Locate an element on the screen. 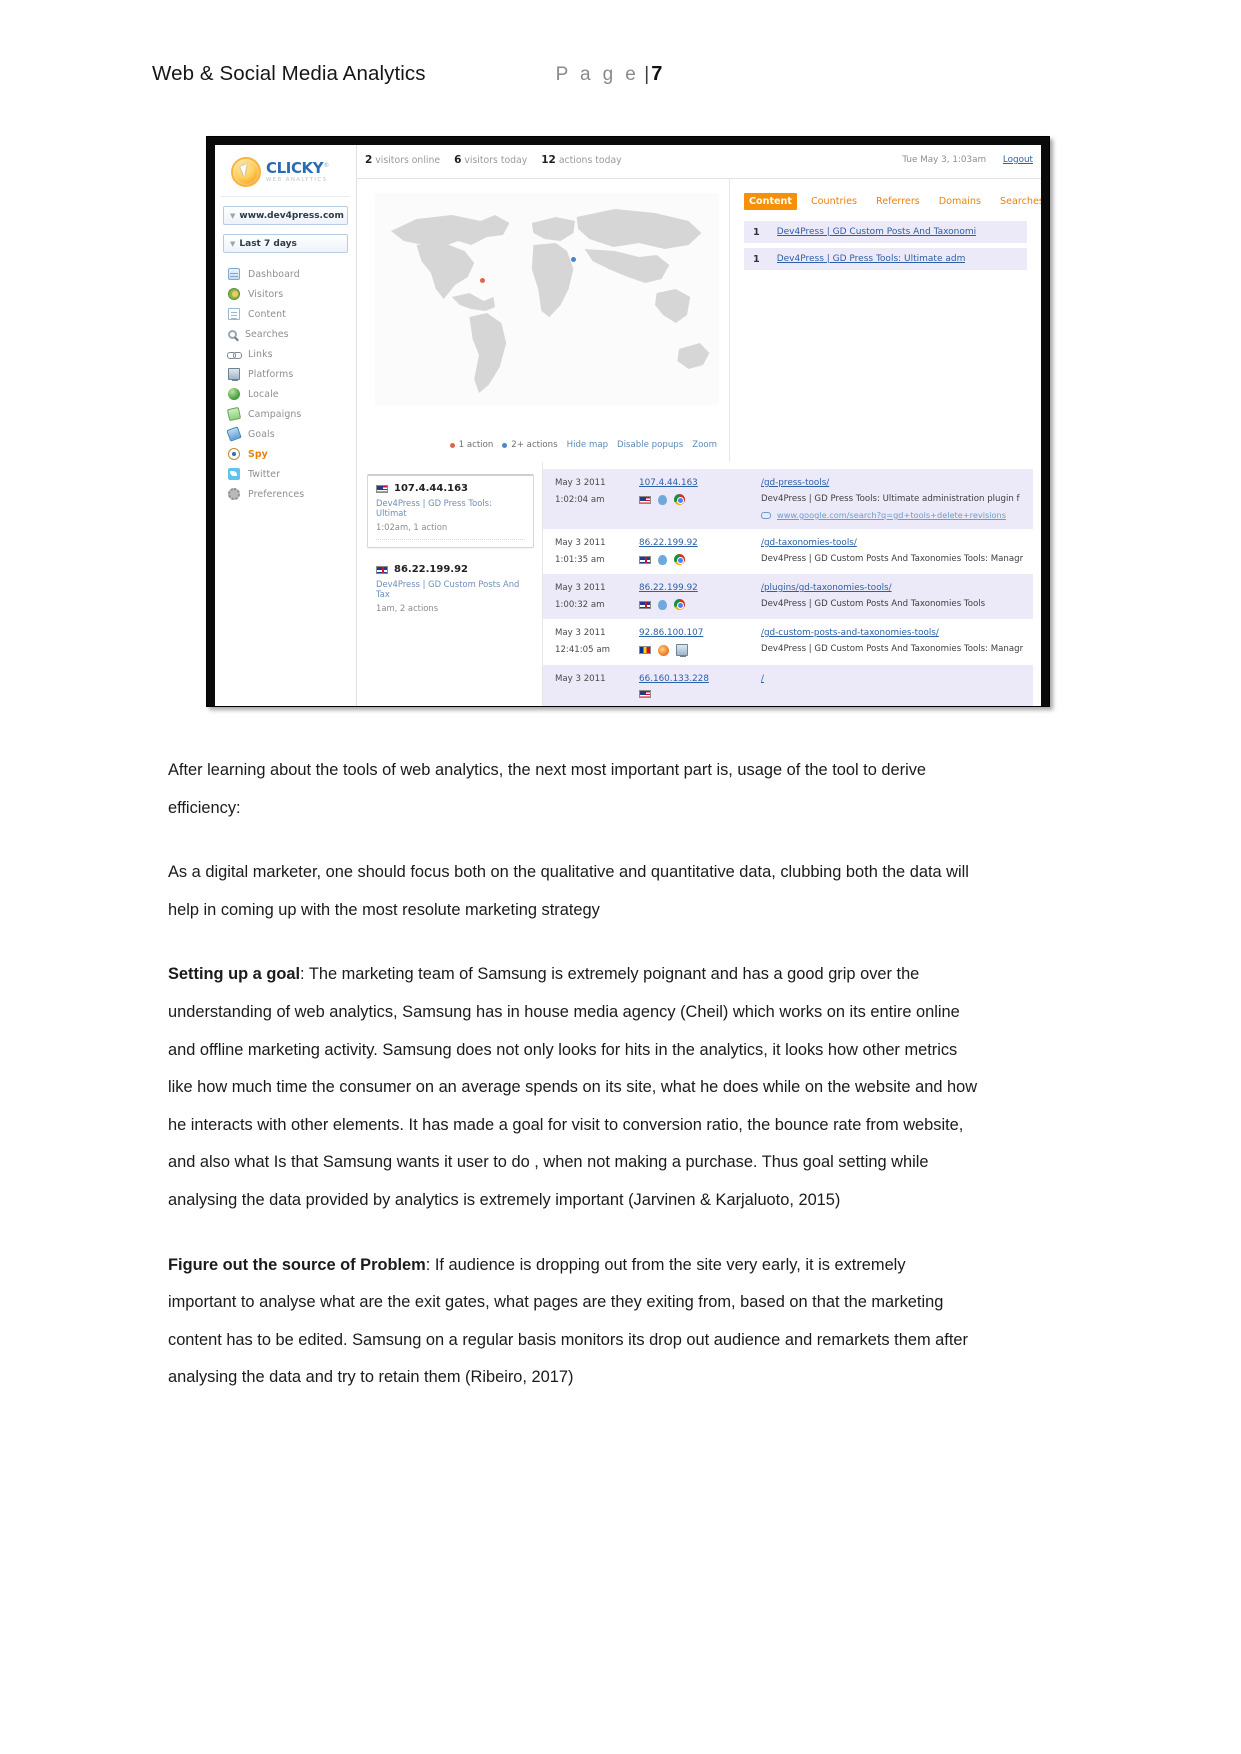 The width and height of the screenshot is (1241, 1754). sidebar-item-platforms: Platforms is located at coordinates (285, 374).